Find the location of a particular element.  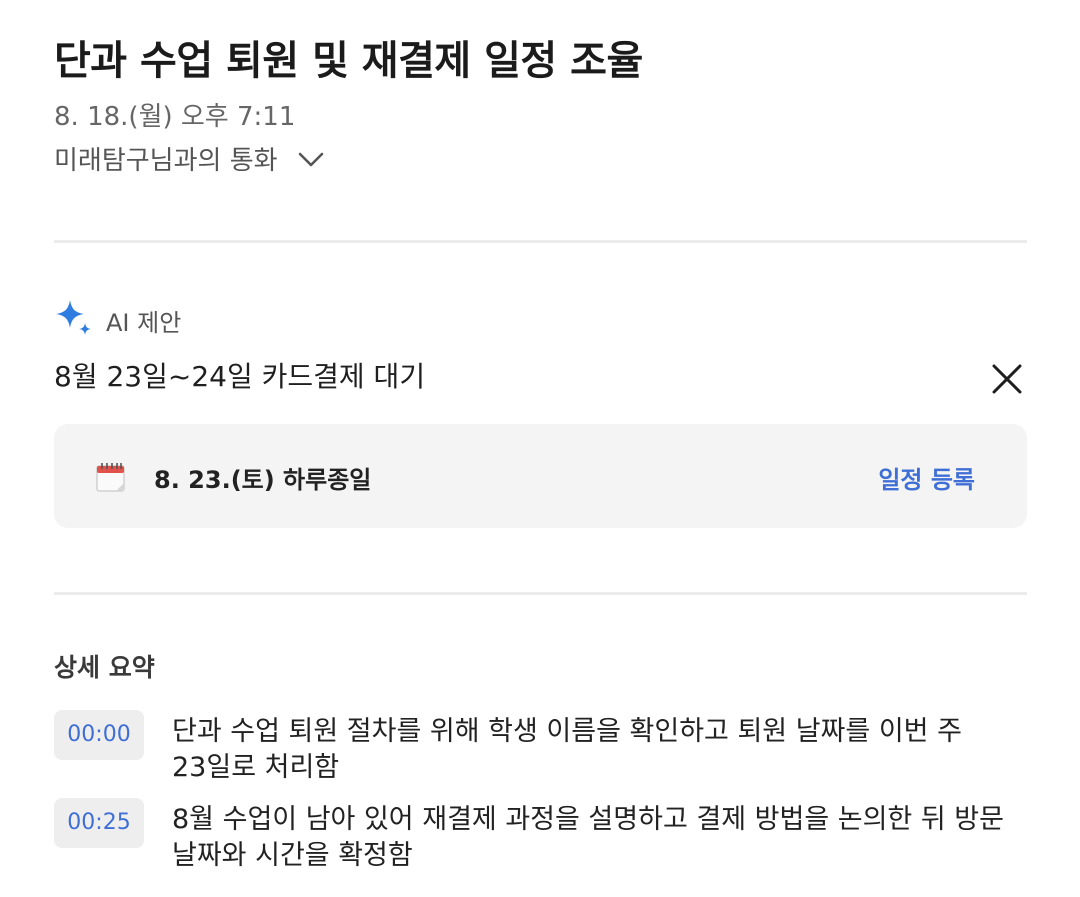

timestamp-button: 00:00 is located at coordinates (99, 735).